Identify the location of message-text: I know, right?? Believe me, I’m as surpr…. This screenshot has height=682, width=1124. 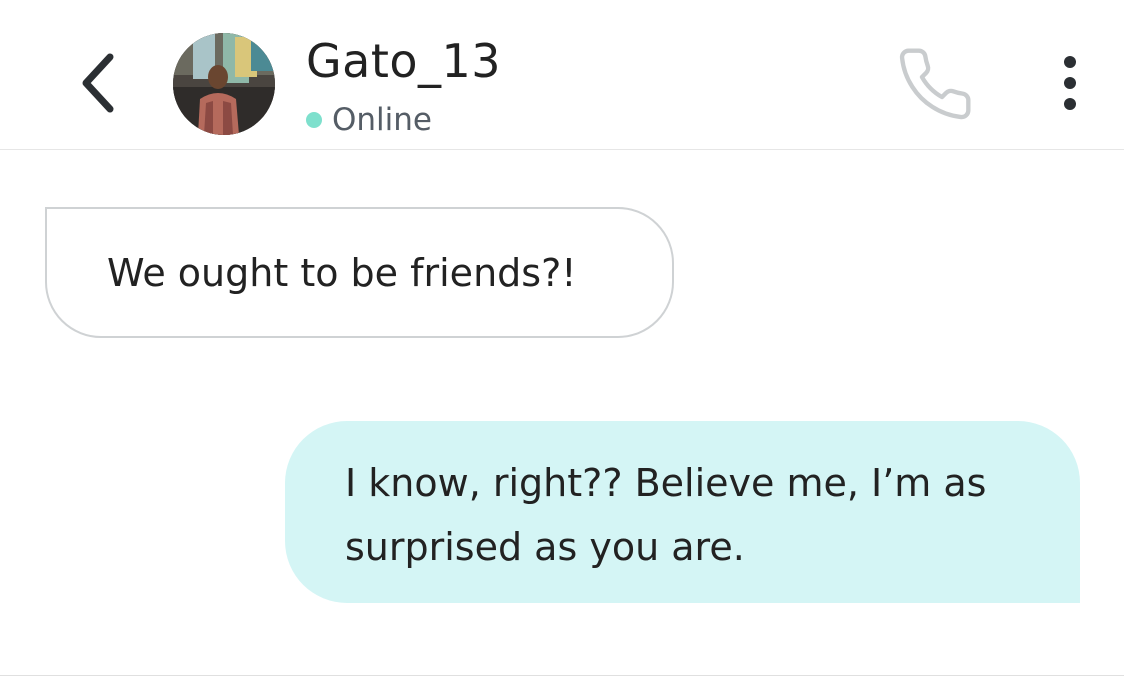
(666, 515).